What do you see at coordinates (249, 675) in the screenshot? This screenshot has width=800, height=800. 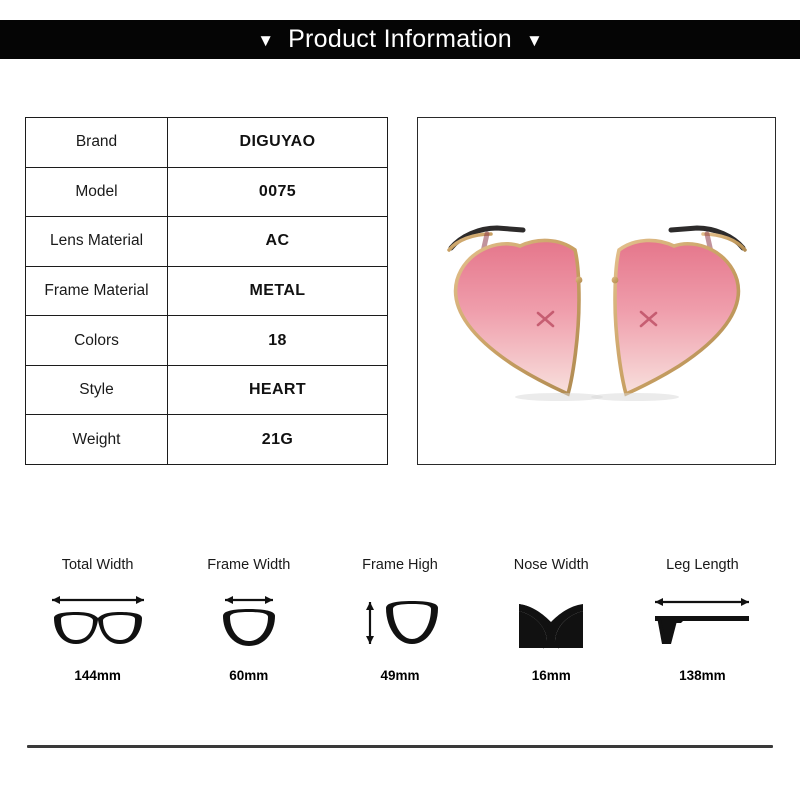 I see `measurement-value: 60mm` at bounding box center [249, 675].